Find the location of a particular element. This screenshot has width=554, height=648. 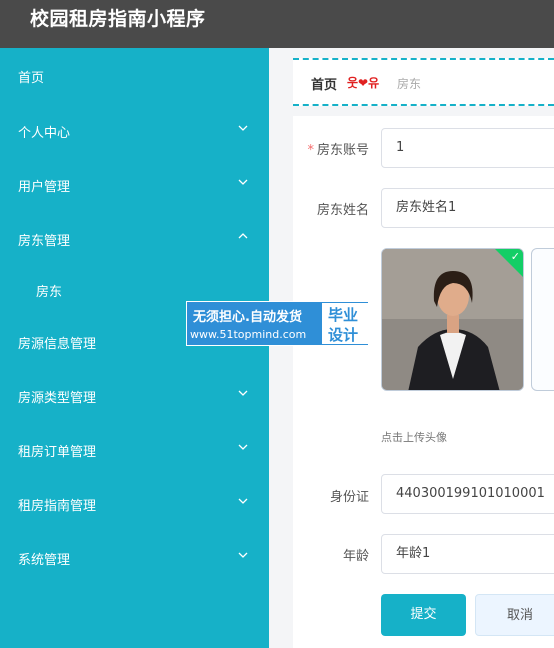

age-label: 年龄 is located at coordinates (355, 556).